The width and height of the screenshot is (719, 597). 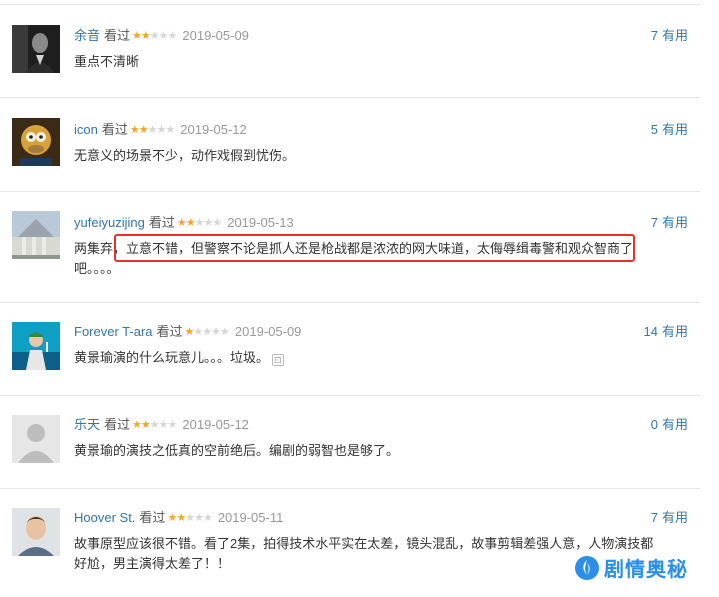 I want to click on useful-votes: 14 有用, so click(x=666, y=332).